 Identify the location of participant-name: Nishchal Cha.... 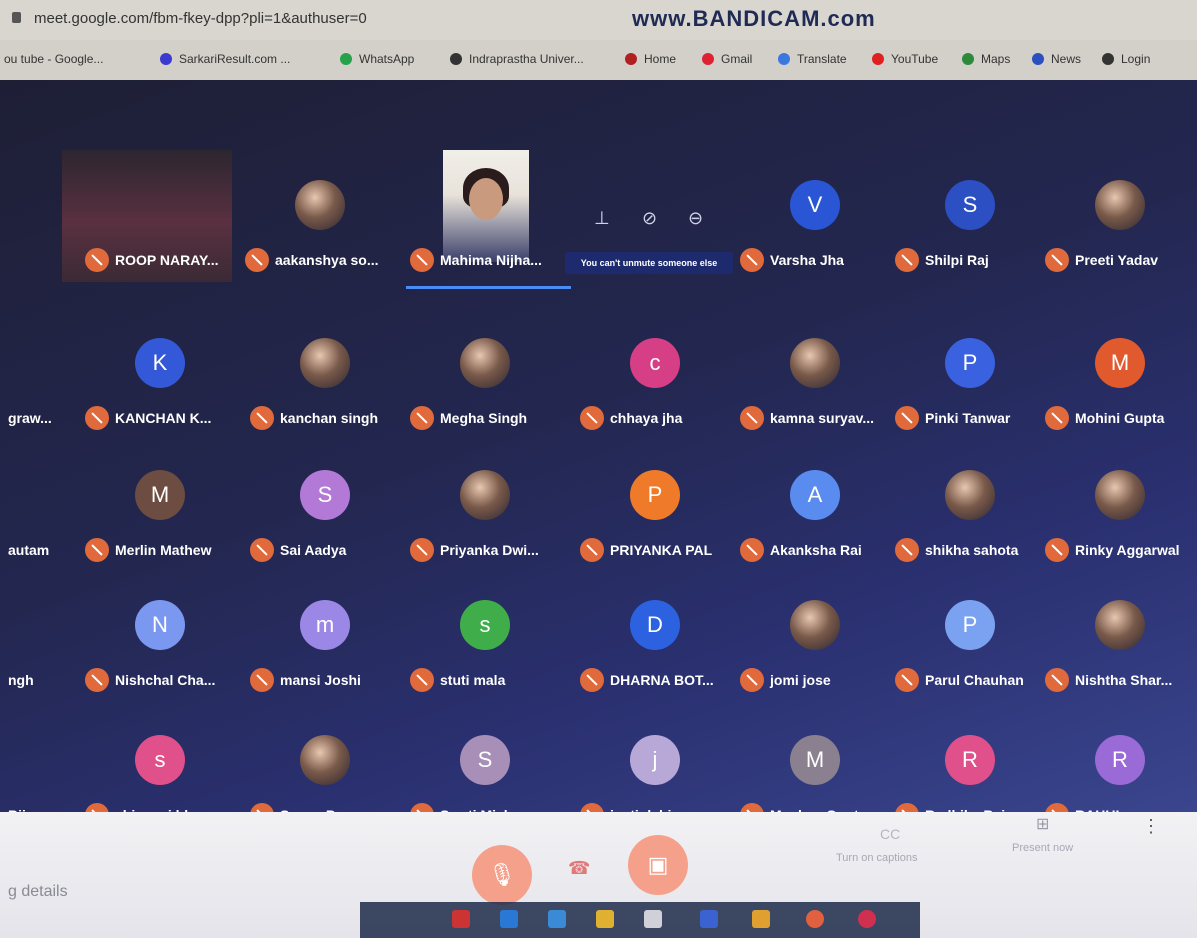
(165, 680).